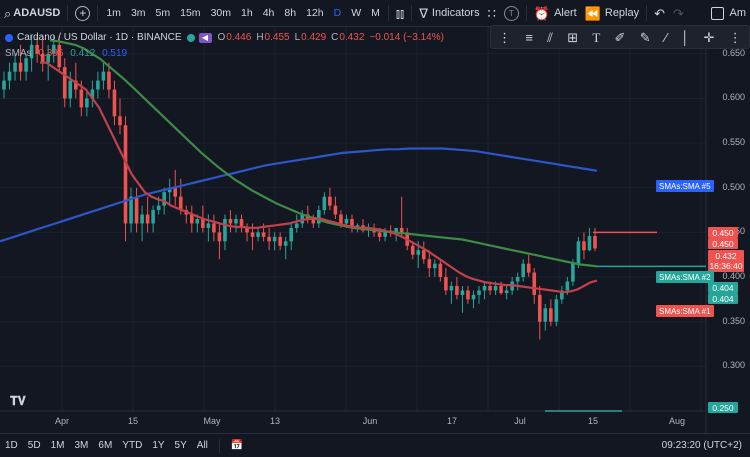  I want to click on sma5-tag: SMAs:SMA #5, so click(685, 186).